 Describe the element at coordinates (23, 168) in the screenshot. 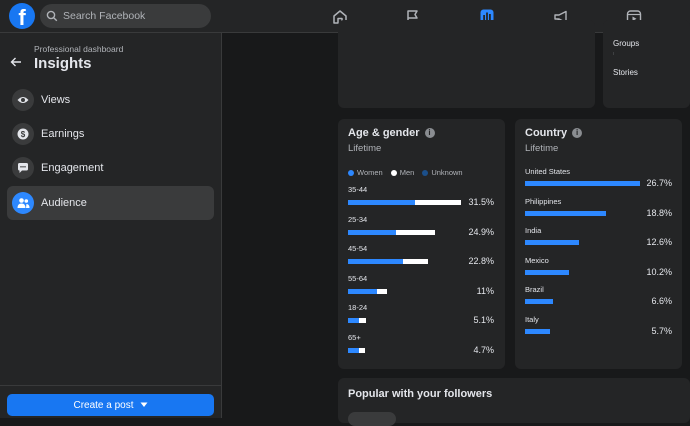

I see `chat-icon` at that location.